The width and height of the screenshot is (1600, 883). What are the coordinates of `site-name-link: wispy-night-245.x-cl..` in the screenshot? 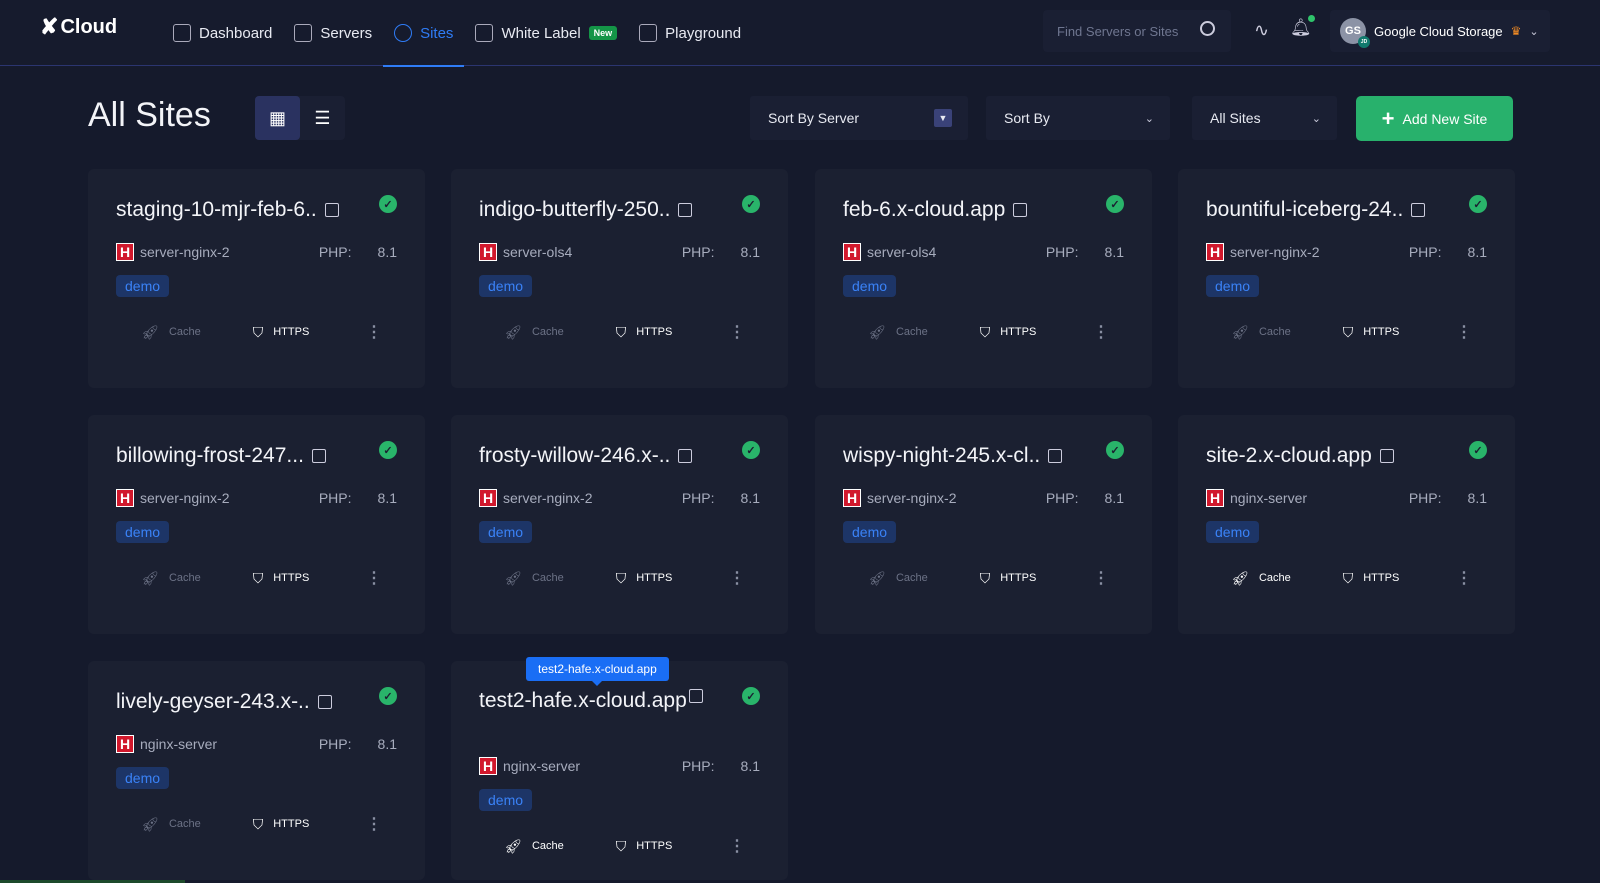 It's located at (941, 456).